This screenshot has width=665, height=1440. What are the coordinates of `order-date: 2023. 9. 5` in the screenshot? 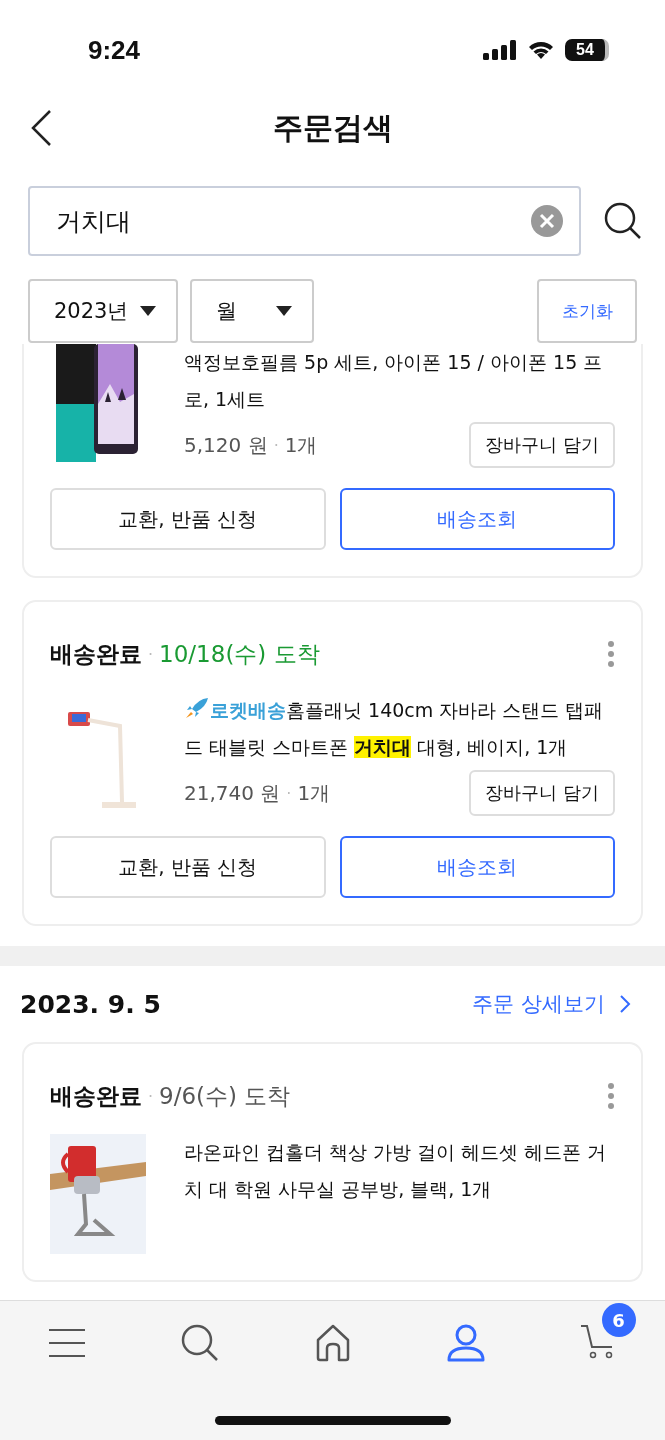 It's located at (90, 1004).